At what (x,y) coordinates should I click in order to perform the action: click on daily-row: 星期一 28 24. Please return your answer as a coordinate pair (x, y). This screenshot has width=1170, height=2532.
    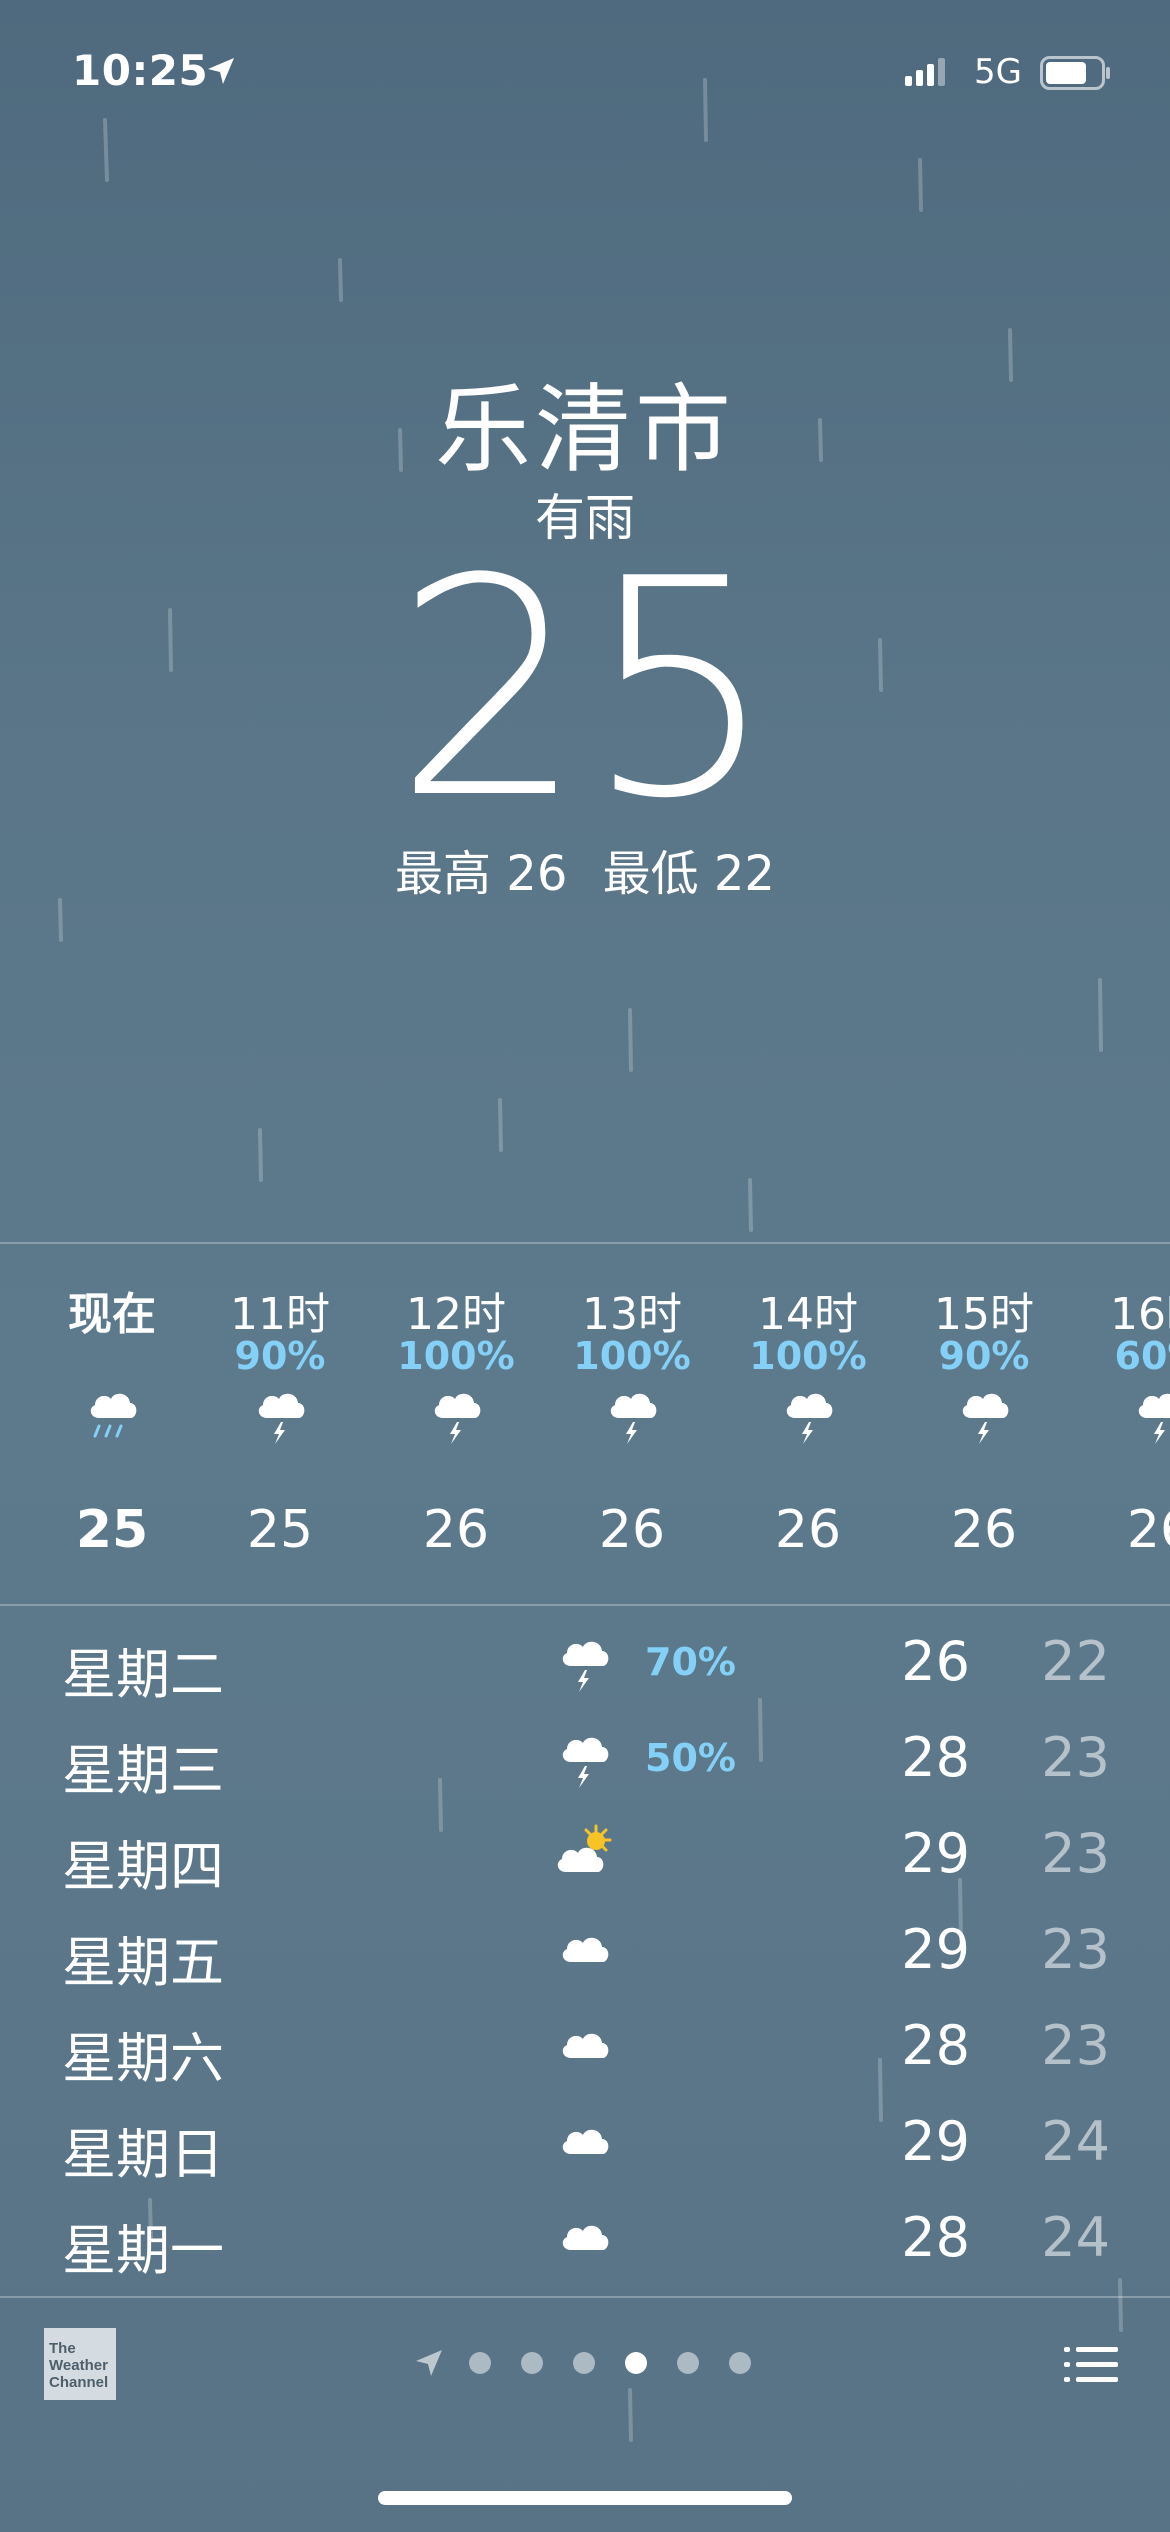
    Looking at the image, I should click on (585, 2240).